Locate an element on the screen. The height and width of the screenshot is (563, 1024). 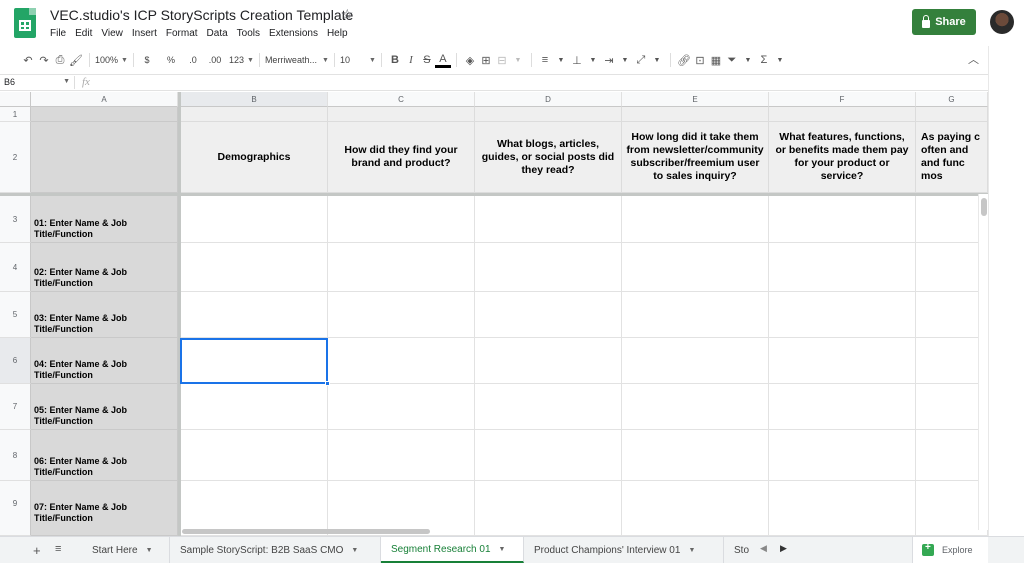
persona-cell-03: 03: Enter Name & Job Title/Function is located at coordinates (104, 315).